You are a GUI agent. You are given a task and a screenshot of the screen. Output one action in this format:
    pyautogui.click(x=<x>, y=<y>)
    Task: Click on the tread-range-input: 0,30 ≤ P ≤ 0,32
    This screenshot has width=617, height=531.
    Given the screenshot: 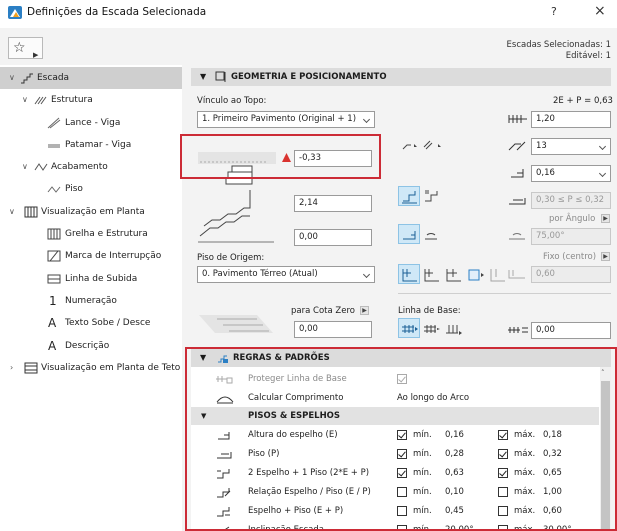 What is the action you would take?
    pyautogui.click(x=571, y=200)
    